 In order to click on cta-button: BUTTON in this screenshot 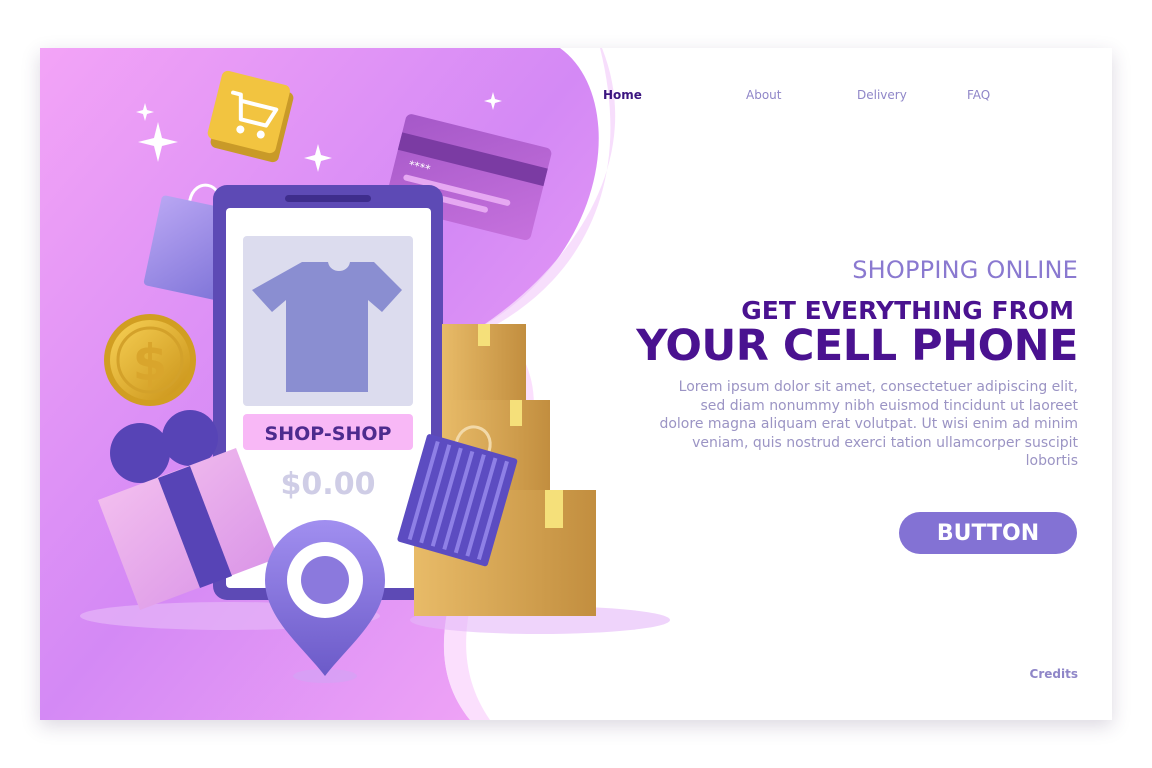, I will do `click(988, 533)`.